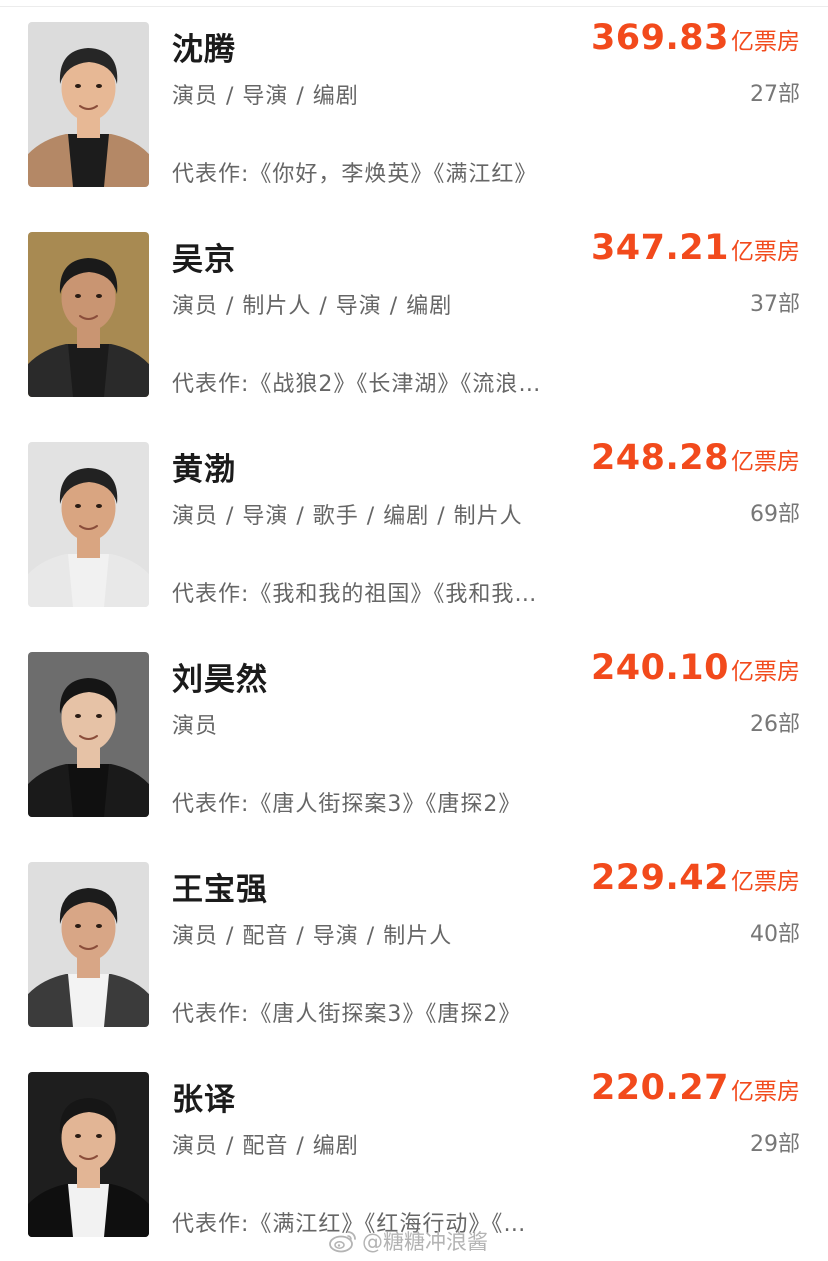  Describe the element at coordinates (355, 174) in the screenshot. I see `representative-works: 代表作:《你好，李焕英》《满江红》` at that location.